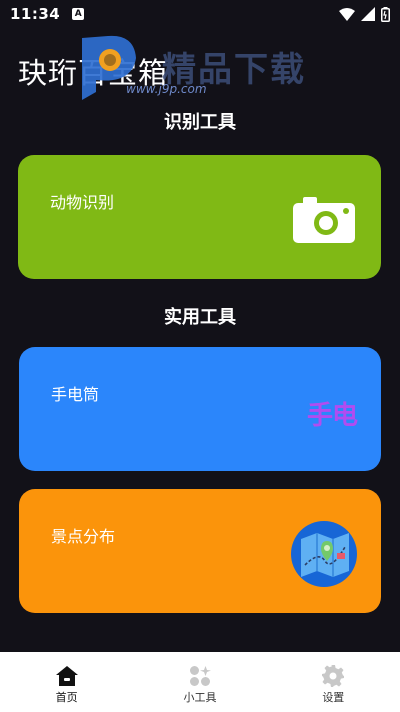  Describe the element at coordinates (324, 554) in the screenshot. I see `map-icon` at that location.